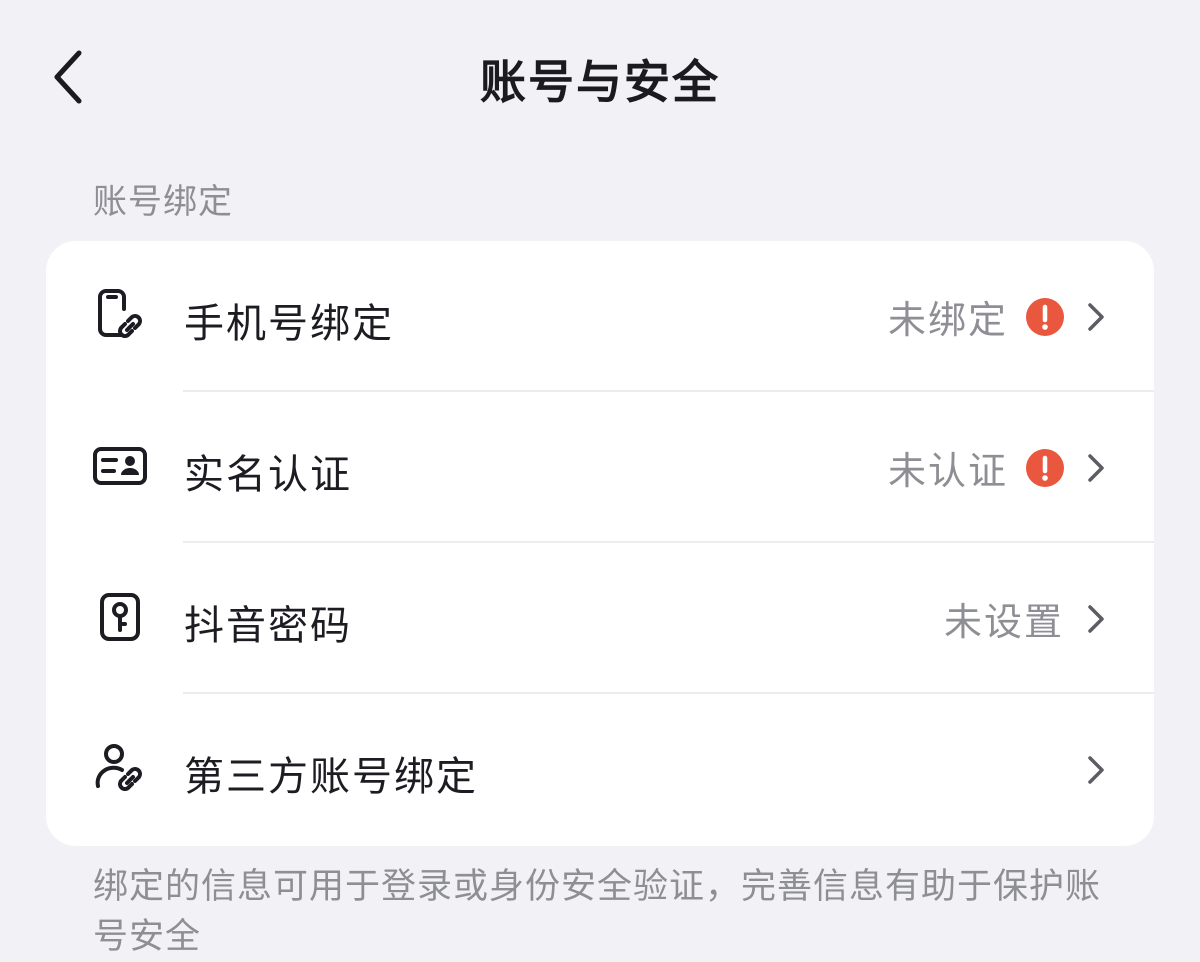 The width and height of the screenshot is (1200, 962). I want to click on status-text: 未设置, so click(1003, 622).